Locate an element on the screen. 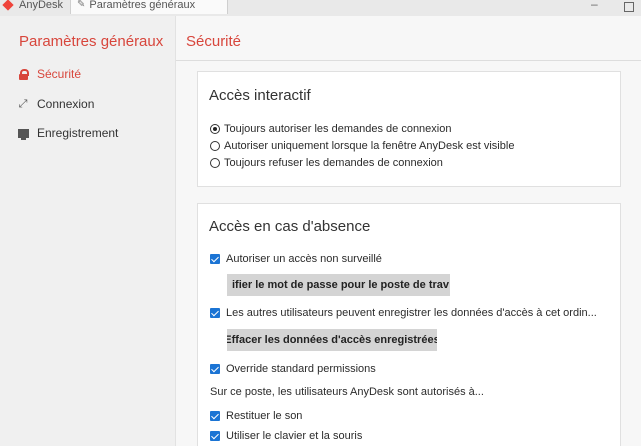 This screenshot has width=641, height=446. recording-icon is located at coordinates (23, 134).